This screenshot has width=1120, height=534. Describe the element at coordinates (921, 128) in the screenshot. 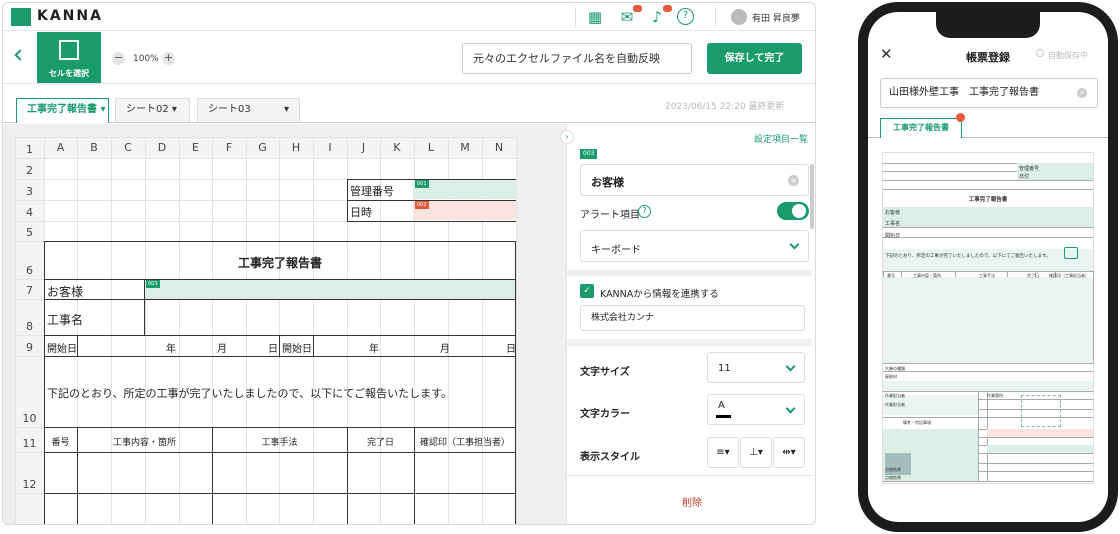

I see `phone-tab: 工事完了報告書` at that location.